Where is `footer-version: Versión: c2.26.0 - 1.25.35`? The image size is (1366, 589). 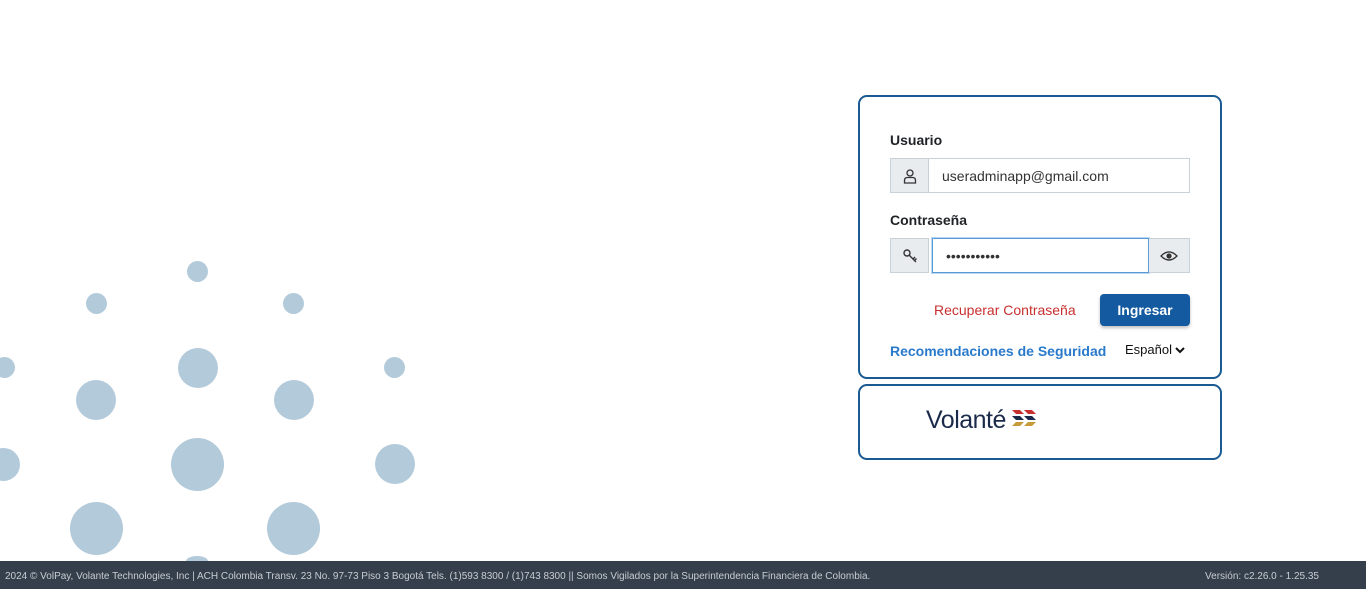
footer-version: Versión: c2.26.0 - 1.25.35 is located at coordinates (1262, 576).